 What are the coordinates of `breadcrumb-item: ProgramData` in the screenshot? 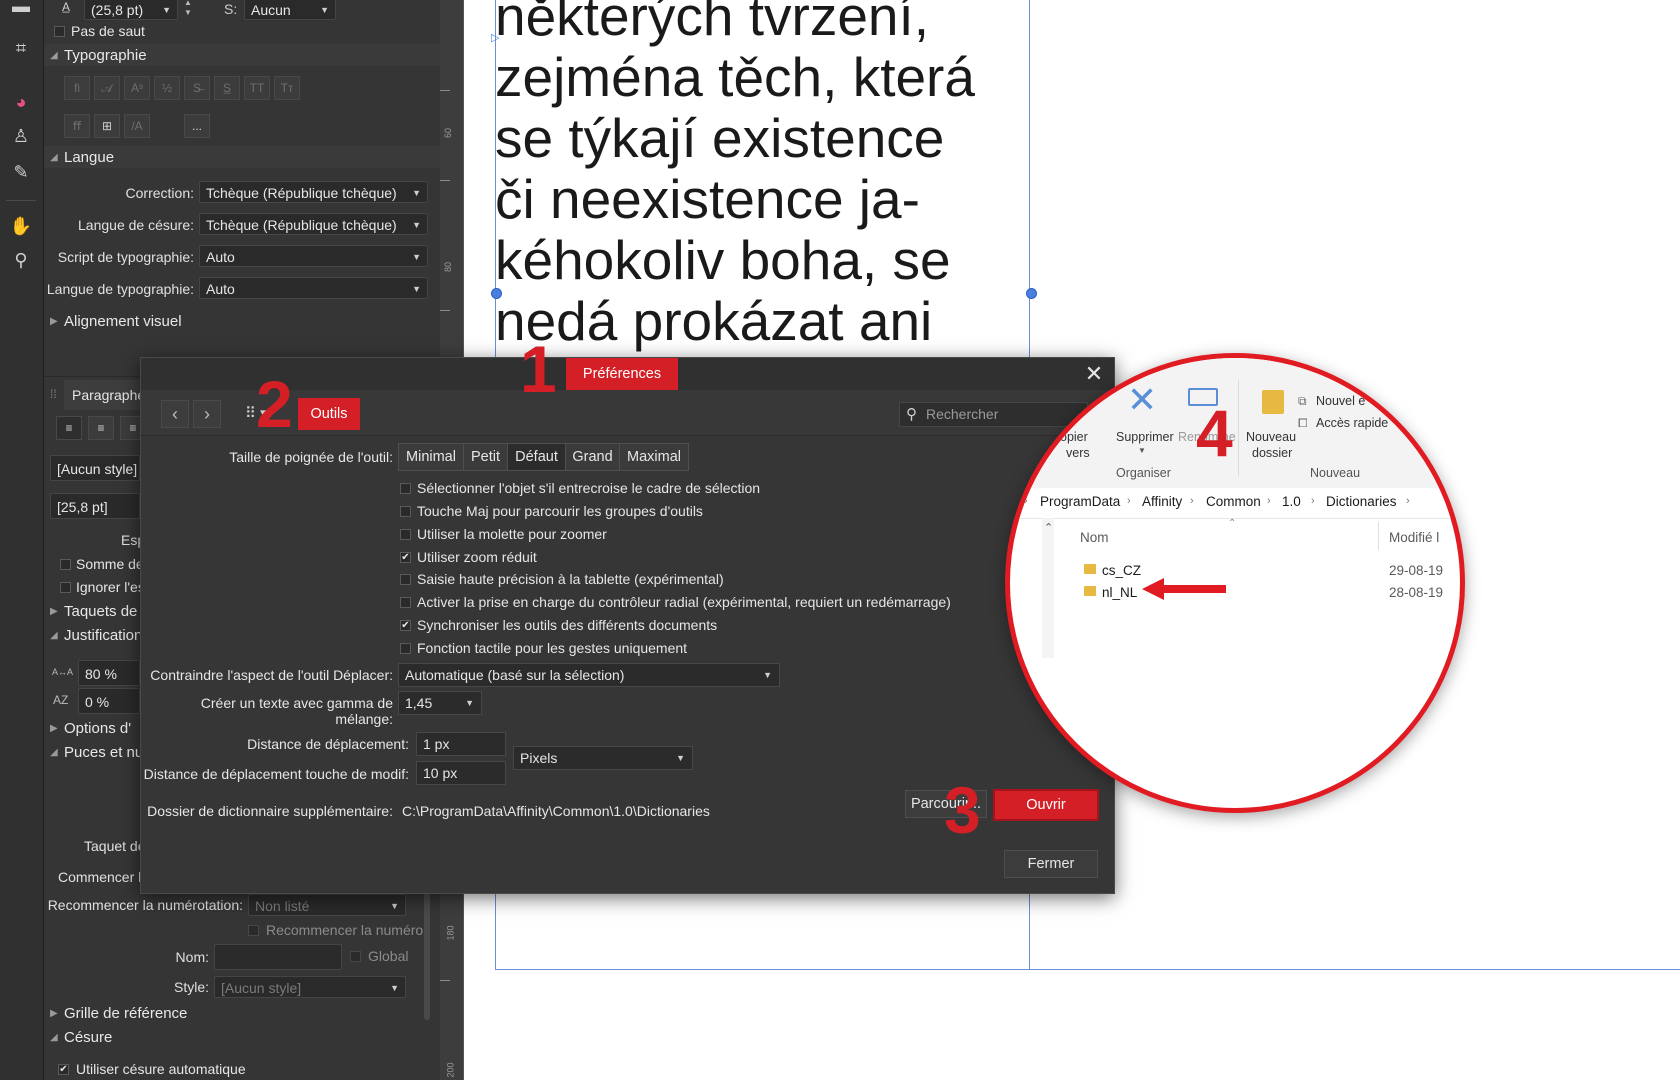 It's located at (1080, 501).